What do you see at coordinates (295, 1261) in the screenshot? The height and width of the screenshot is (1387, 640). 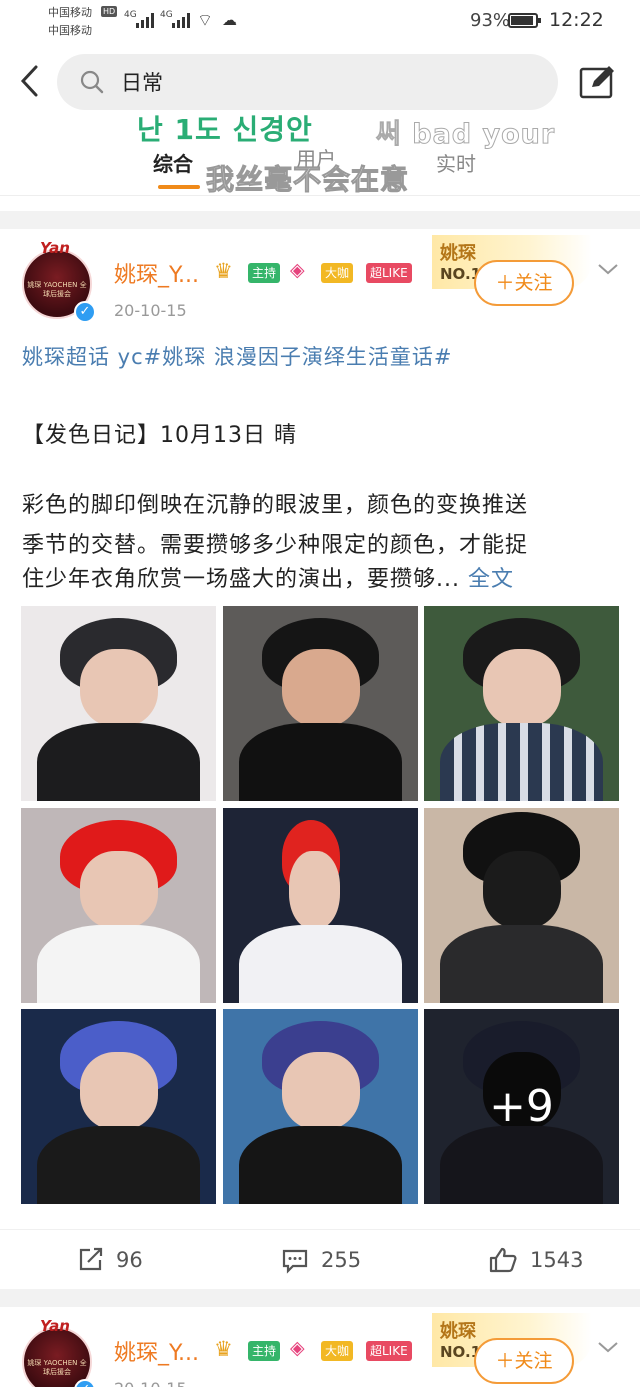 I see `comment-icon` at bounding box center [295, 1261].